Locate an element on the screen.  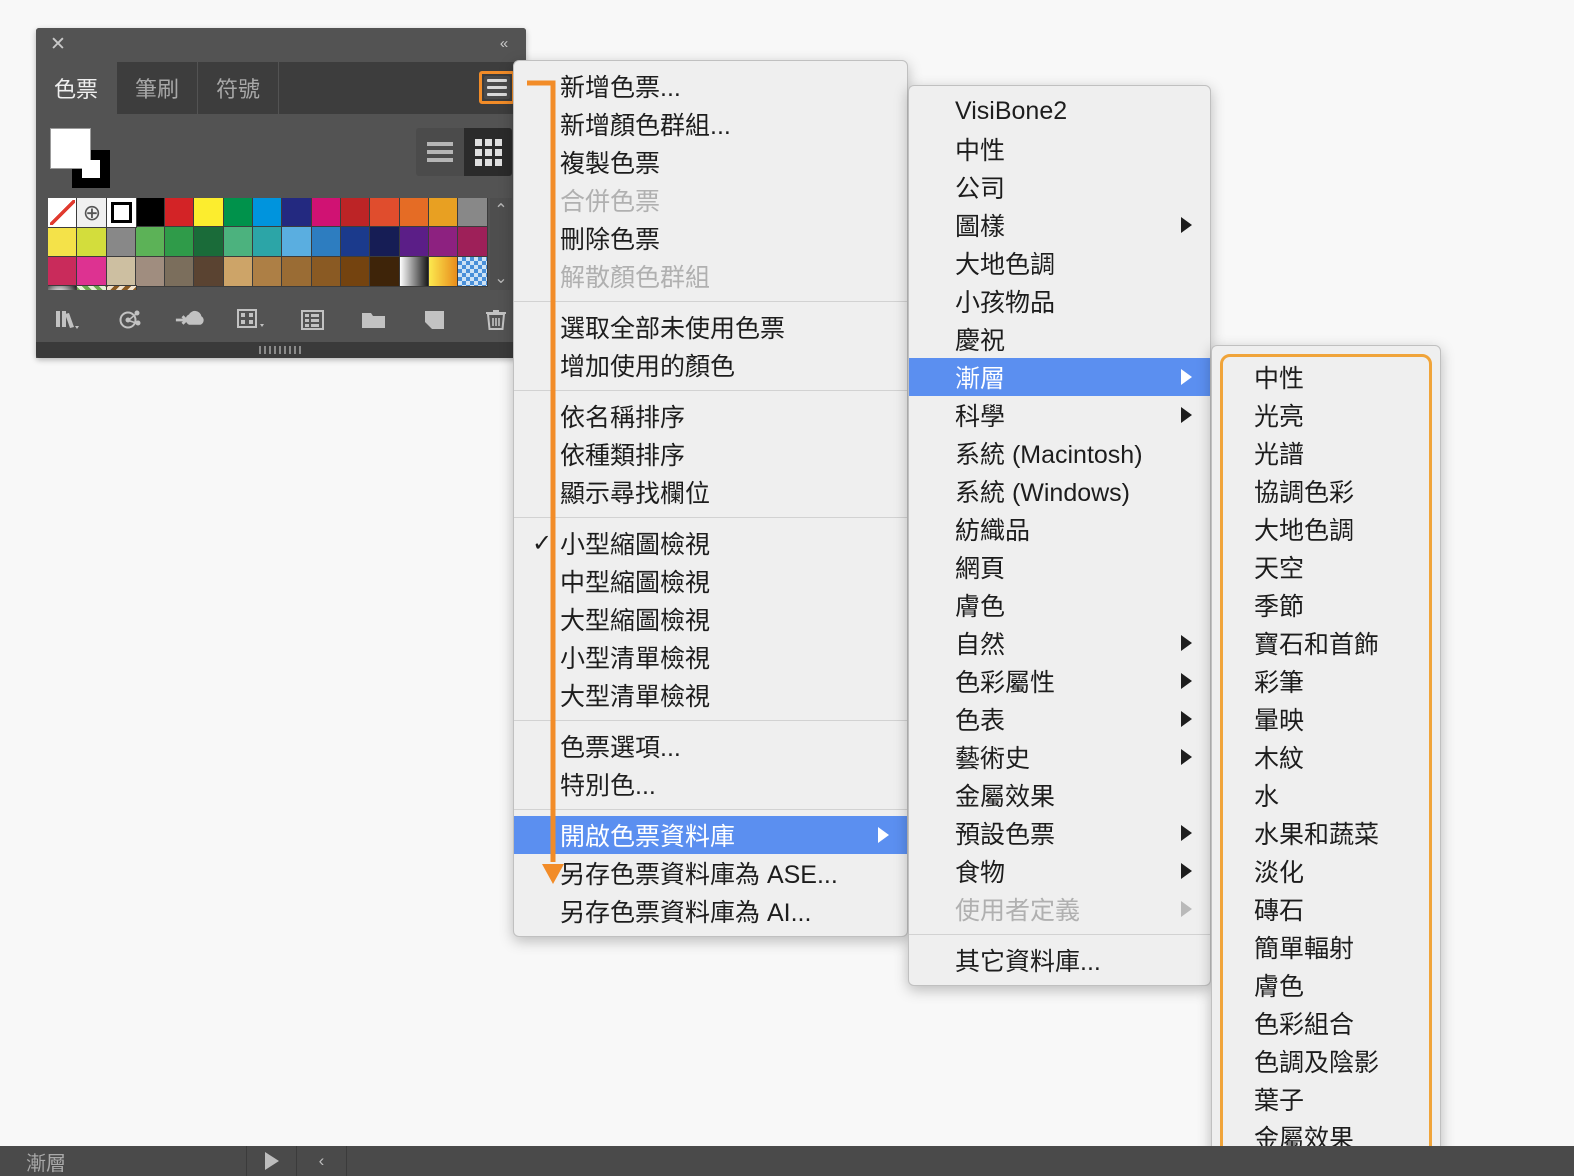
list-view-icon is located at coordinates (440, 152).